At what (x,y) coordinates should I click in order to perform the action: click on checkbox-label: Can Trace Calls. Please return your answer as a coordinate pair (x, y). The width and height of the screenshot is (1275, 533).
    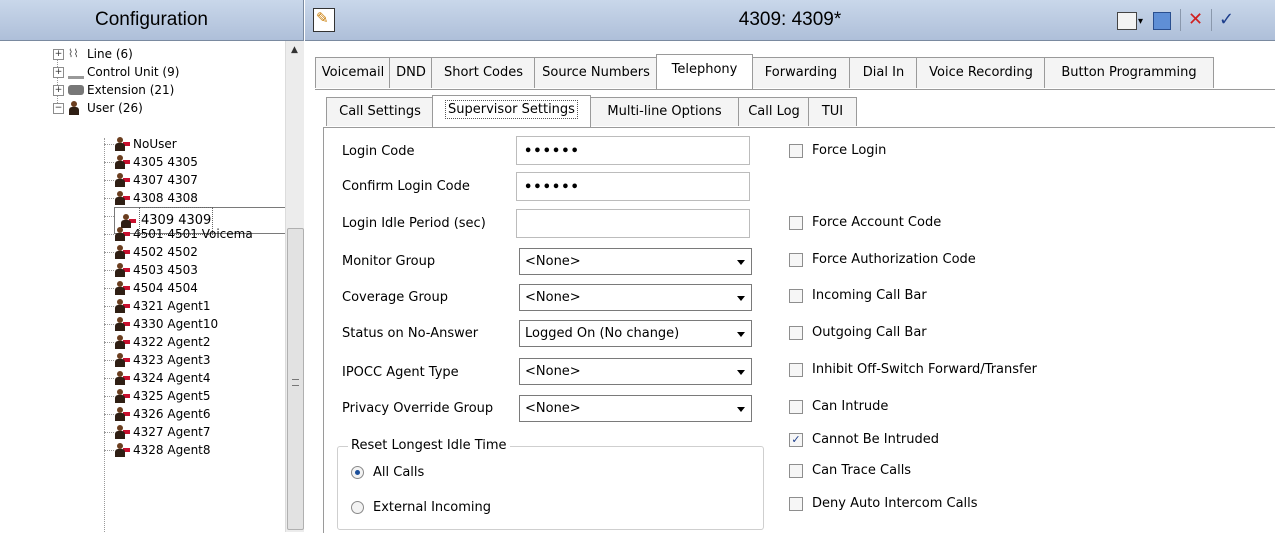
    Looking at the image, I should click on (862, 470).